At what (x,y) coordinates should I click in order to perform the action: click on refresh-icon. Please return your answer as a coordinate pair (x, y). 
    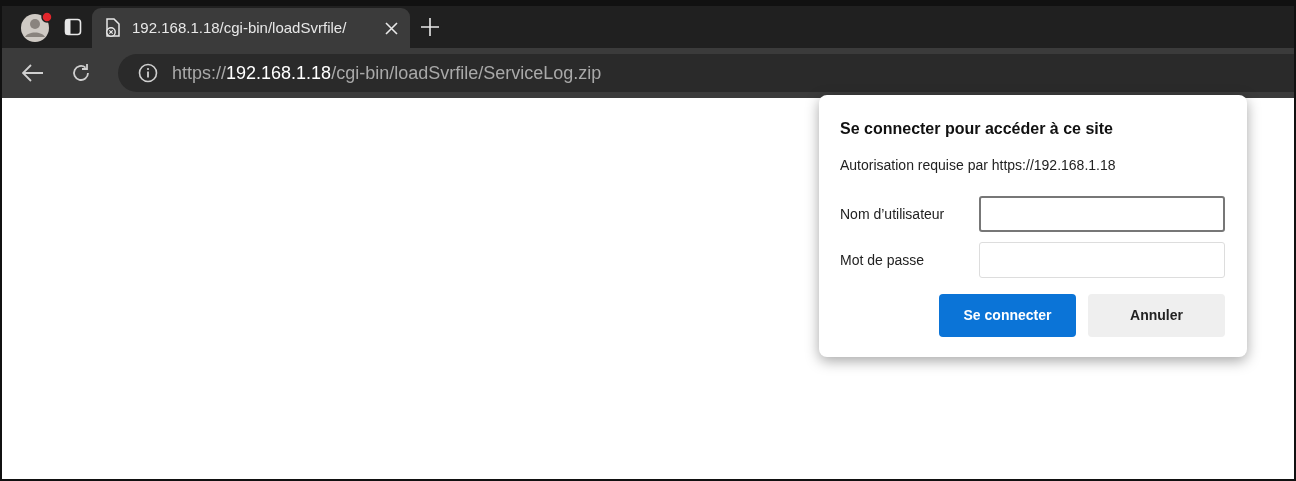
    Looking at the image, I should click on (81, 73).